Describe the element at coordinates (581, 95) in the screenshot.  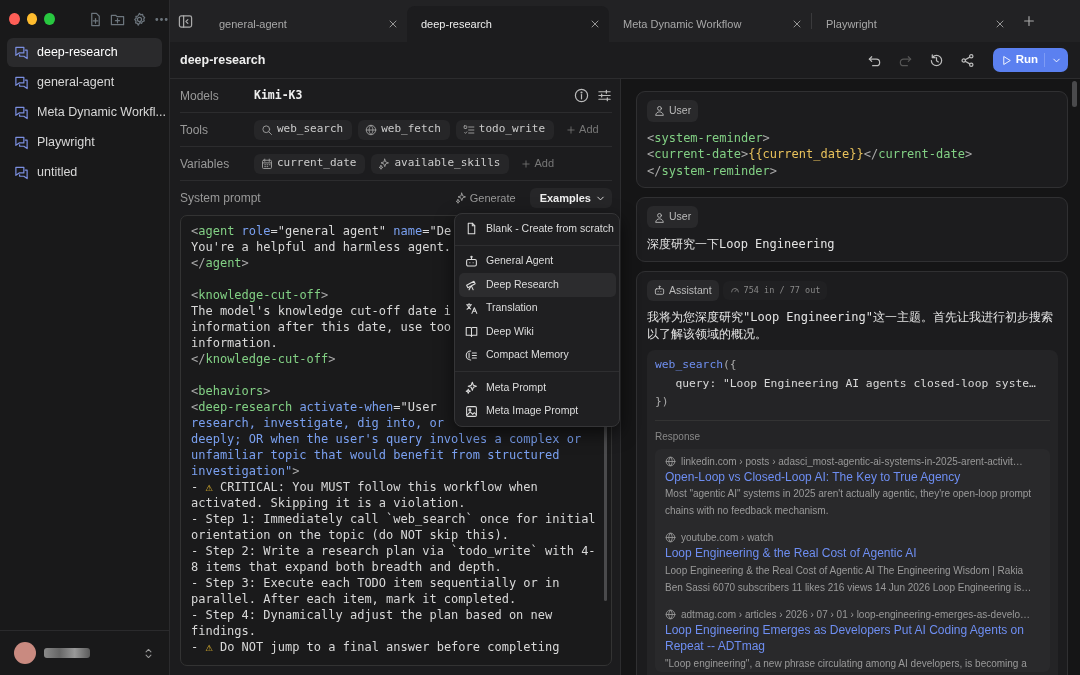
I see `info-icon` at that location.